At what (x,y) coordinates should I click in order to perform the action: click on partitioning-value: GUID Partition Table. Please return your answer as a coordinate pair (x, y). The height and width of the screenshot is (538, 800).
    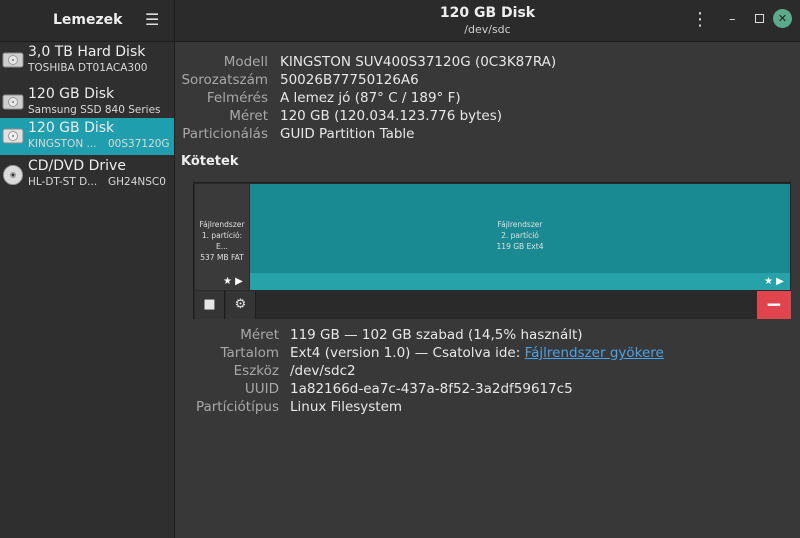
    Looking at the image, I should click on (347, 134).